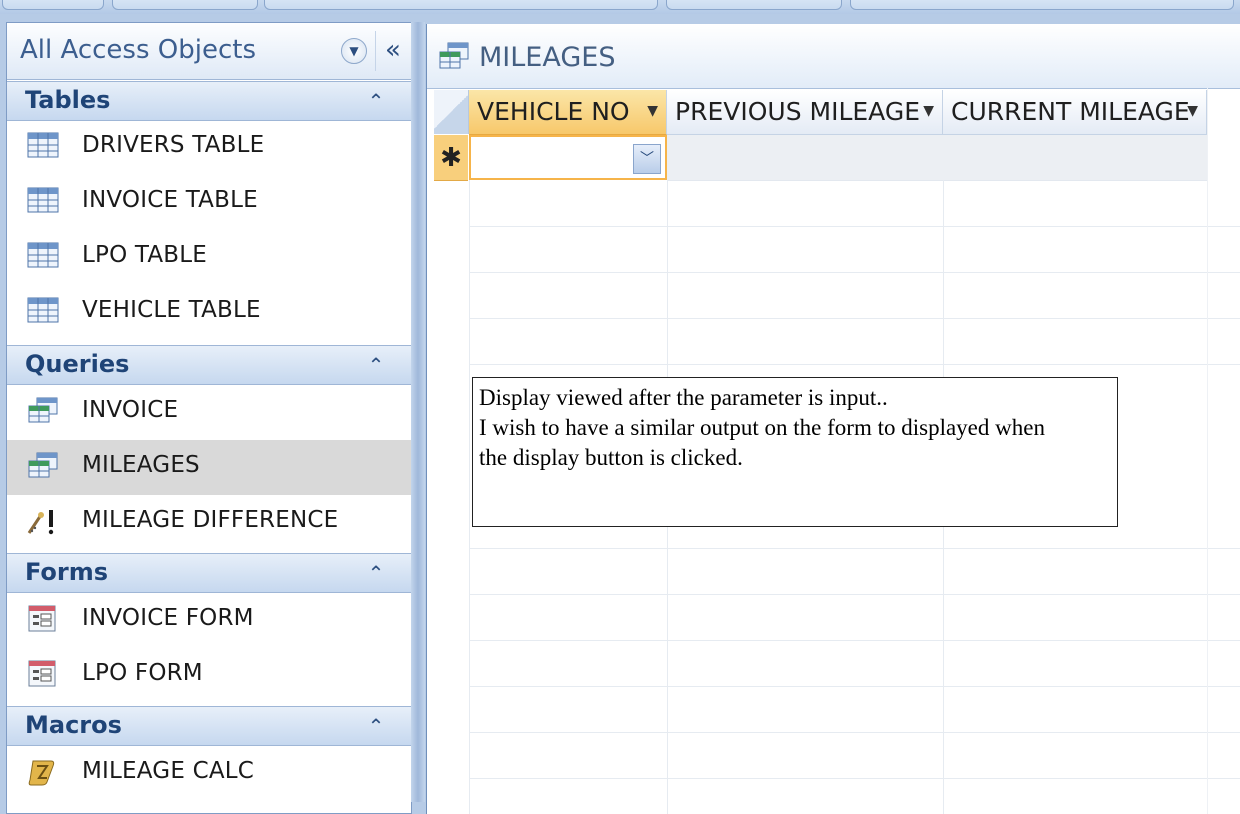 The width and height of the screenshot is (1240, 814). What do you see at coordinates (547, 57) in the screenshot?
I see `document-title: MILEAGES` at bounding box center [547, 57].